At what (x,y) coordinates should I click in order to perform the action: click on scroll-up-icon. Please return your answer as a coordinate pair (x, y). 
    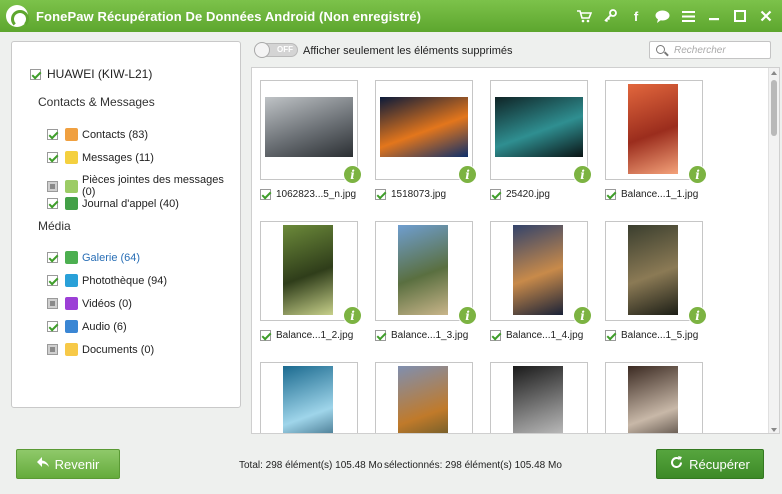
    Looking at the image, I should click on (774, 73).